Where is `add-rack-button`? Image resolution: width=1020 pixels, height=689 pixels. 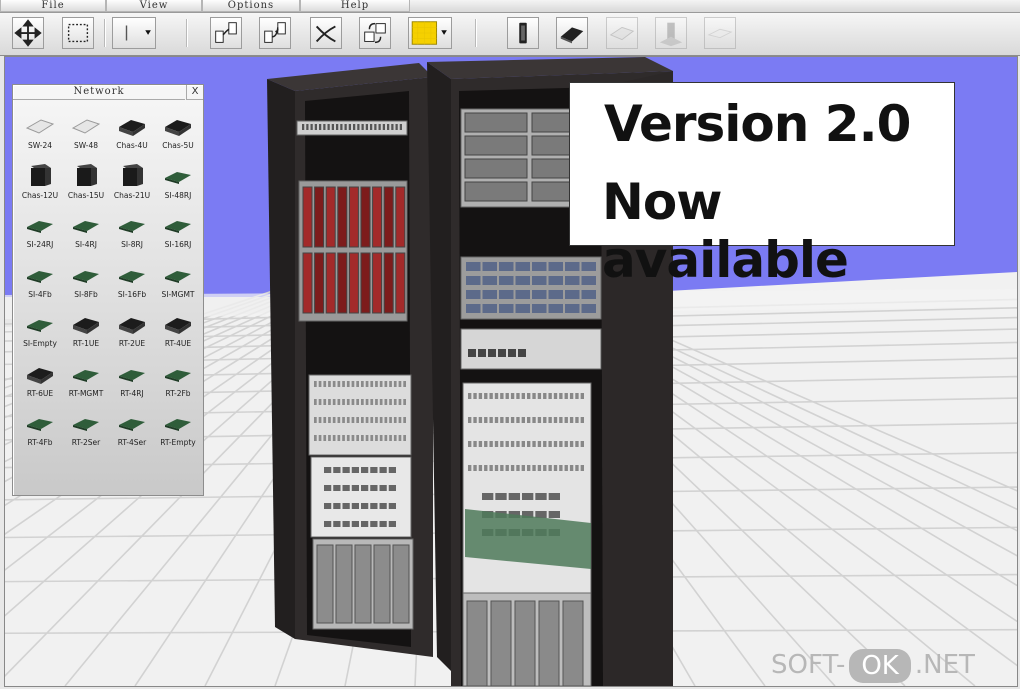
add-rack-button is located at coordinates (523, 33).